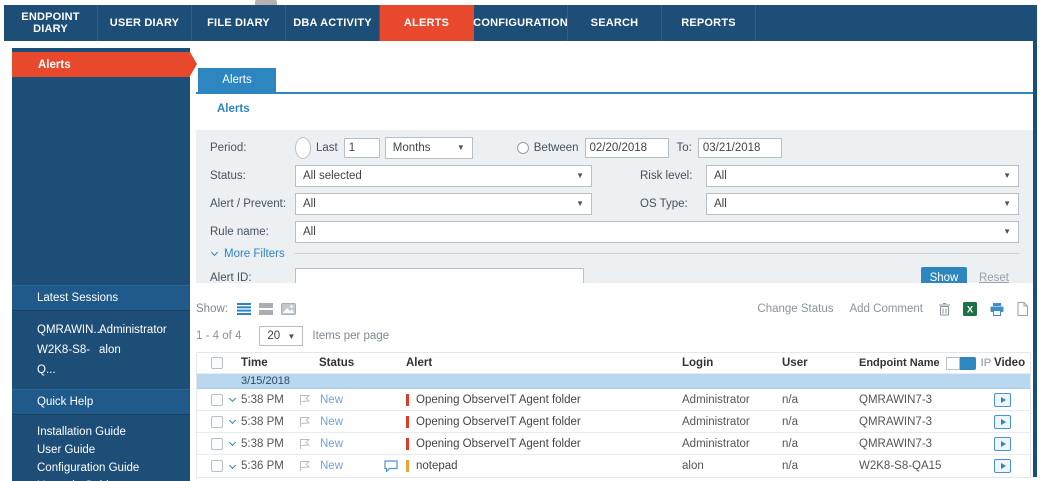 This screenshot has width=1043, height=481. What do you see at coordinates (113, 479) in the screenshot?
I see `link-upgrade-guide: Upgrade Guide` at bounding box center [113, 479].